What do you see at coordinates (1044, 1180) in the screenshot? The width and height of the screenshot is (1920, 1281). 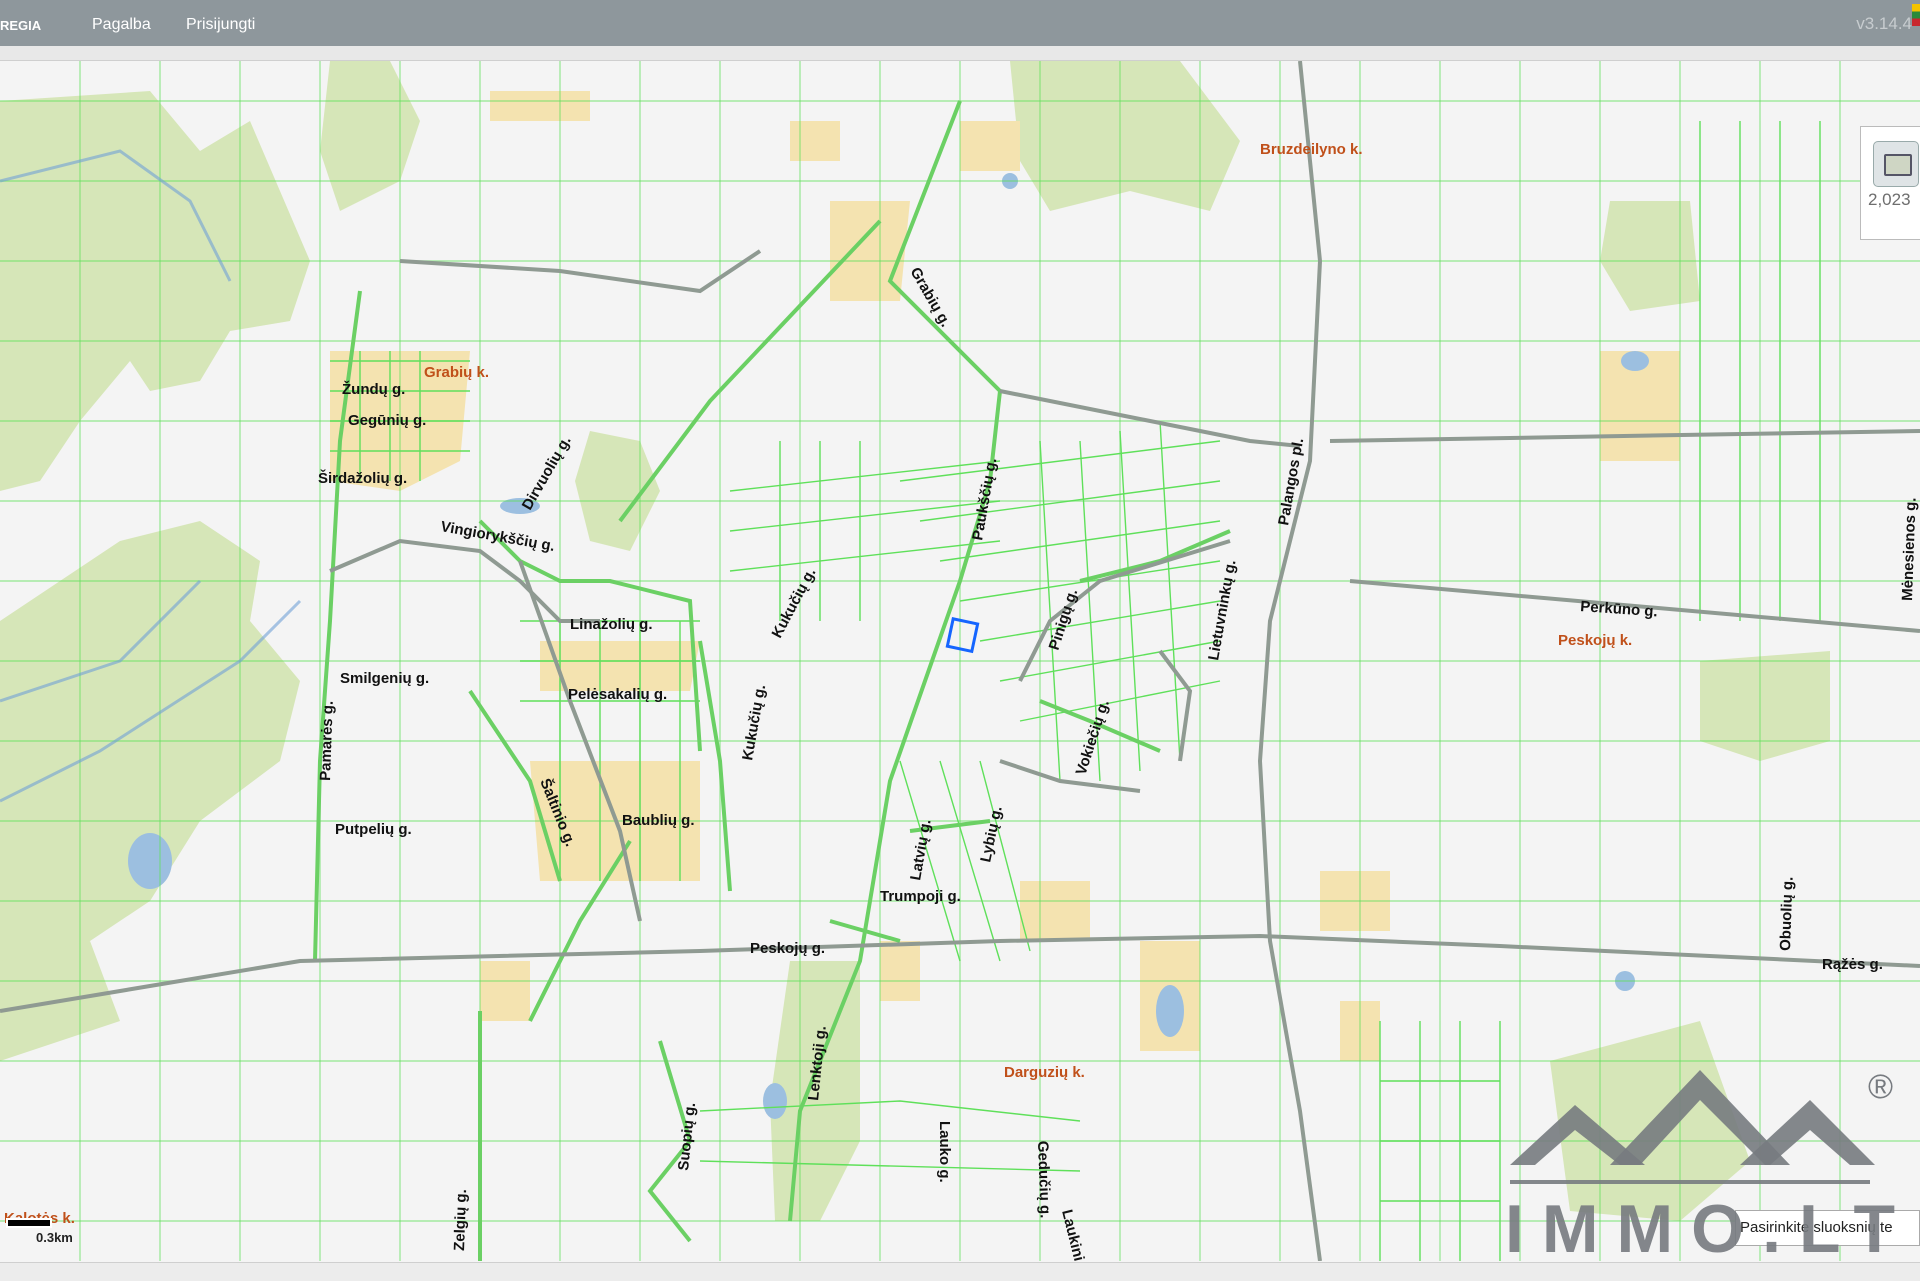 I see `street-label: Gedučių g.` at bounding box center [1044, 1180].